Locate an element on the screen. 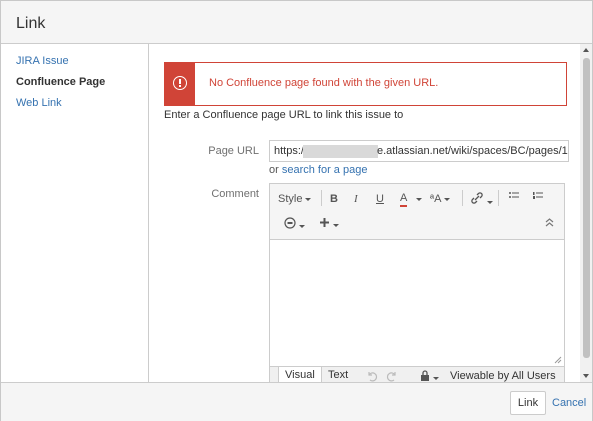  tab-text: Text is located at coordinates (338, 374).